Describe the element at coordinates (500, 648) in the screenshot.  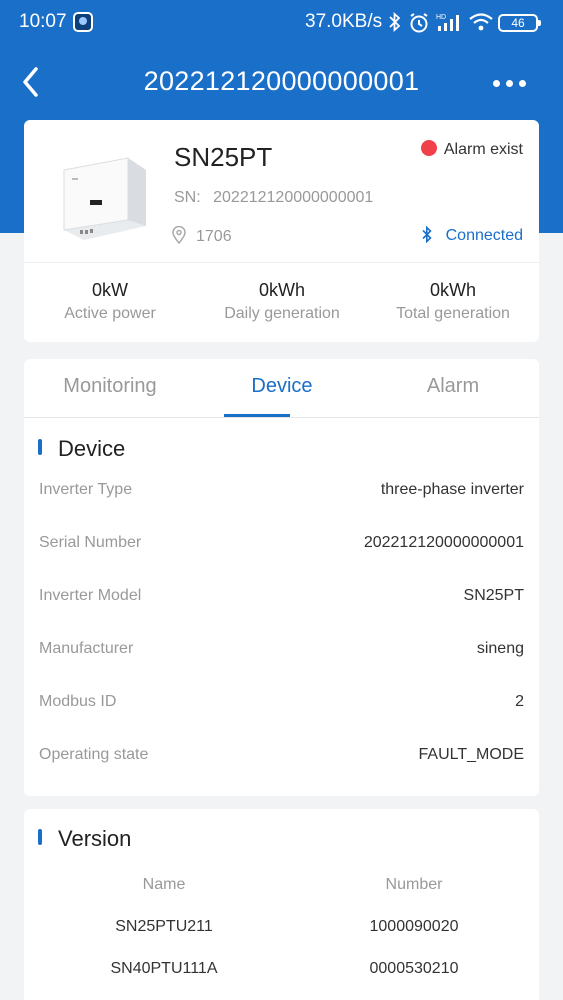
I see `info-value: sineng` at that location.